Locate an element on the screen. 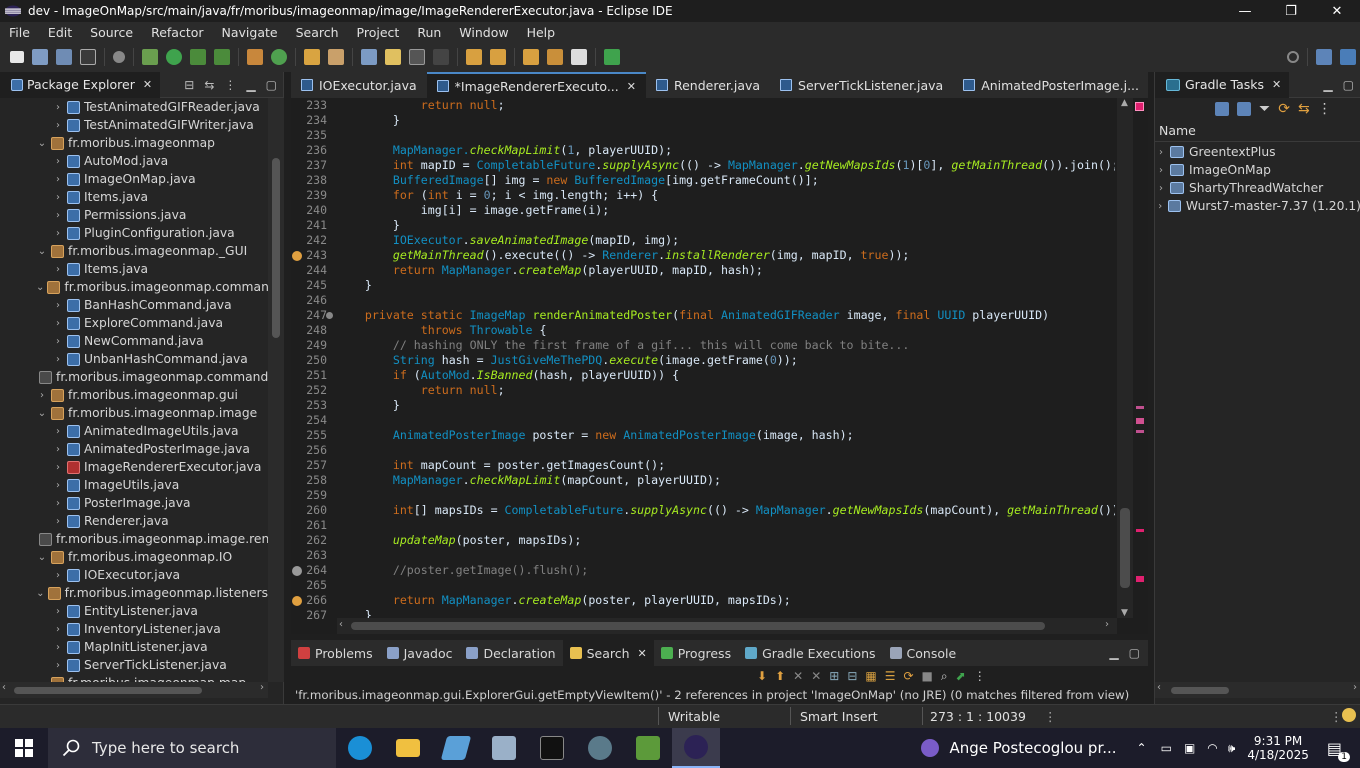 This screenshot has width=1360, height=768. search-icon is located at coordinates (1293, 57).